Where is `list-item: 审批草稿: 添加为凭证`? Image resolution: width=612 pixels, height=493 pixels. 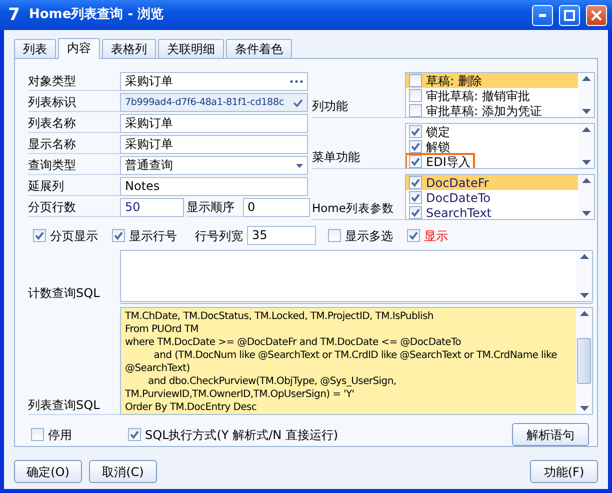 list-item: 审批草稿: 添加为凭证 is located at coordinates (492, 110).